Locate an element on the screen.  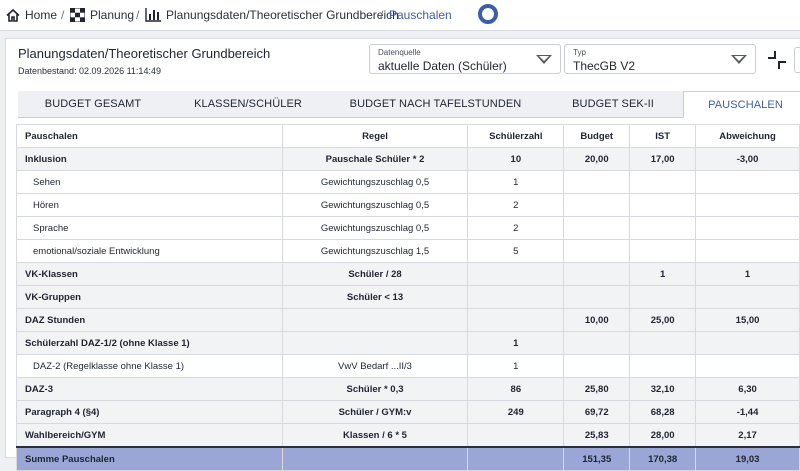
table-cell: Pauschale Schüler * 2 is located at coordinates (375, 159).